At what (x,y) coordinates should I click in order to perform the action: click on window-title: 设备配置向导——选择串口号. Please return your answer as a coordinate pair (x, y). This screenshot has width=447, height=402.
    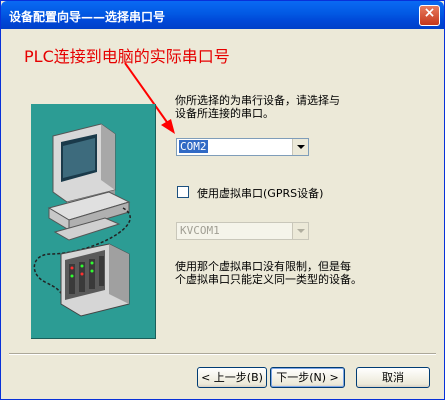
    Looking at the image, I should click on (87, 17).